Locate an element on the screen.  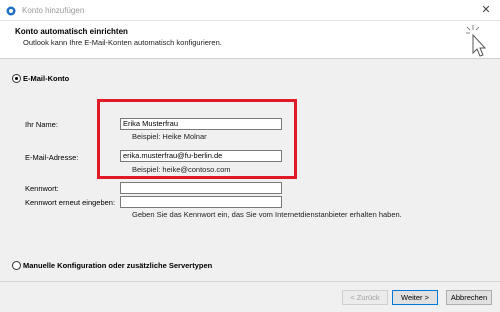
email-field: erika.musterfrau@fu-berlin.de is located at coordinates (201, 156).